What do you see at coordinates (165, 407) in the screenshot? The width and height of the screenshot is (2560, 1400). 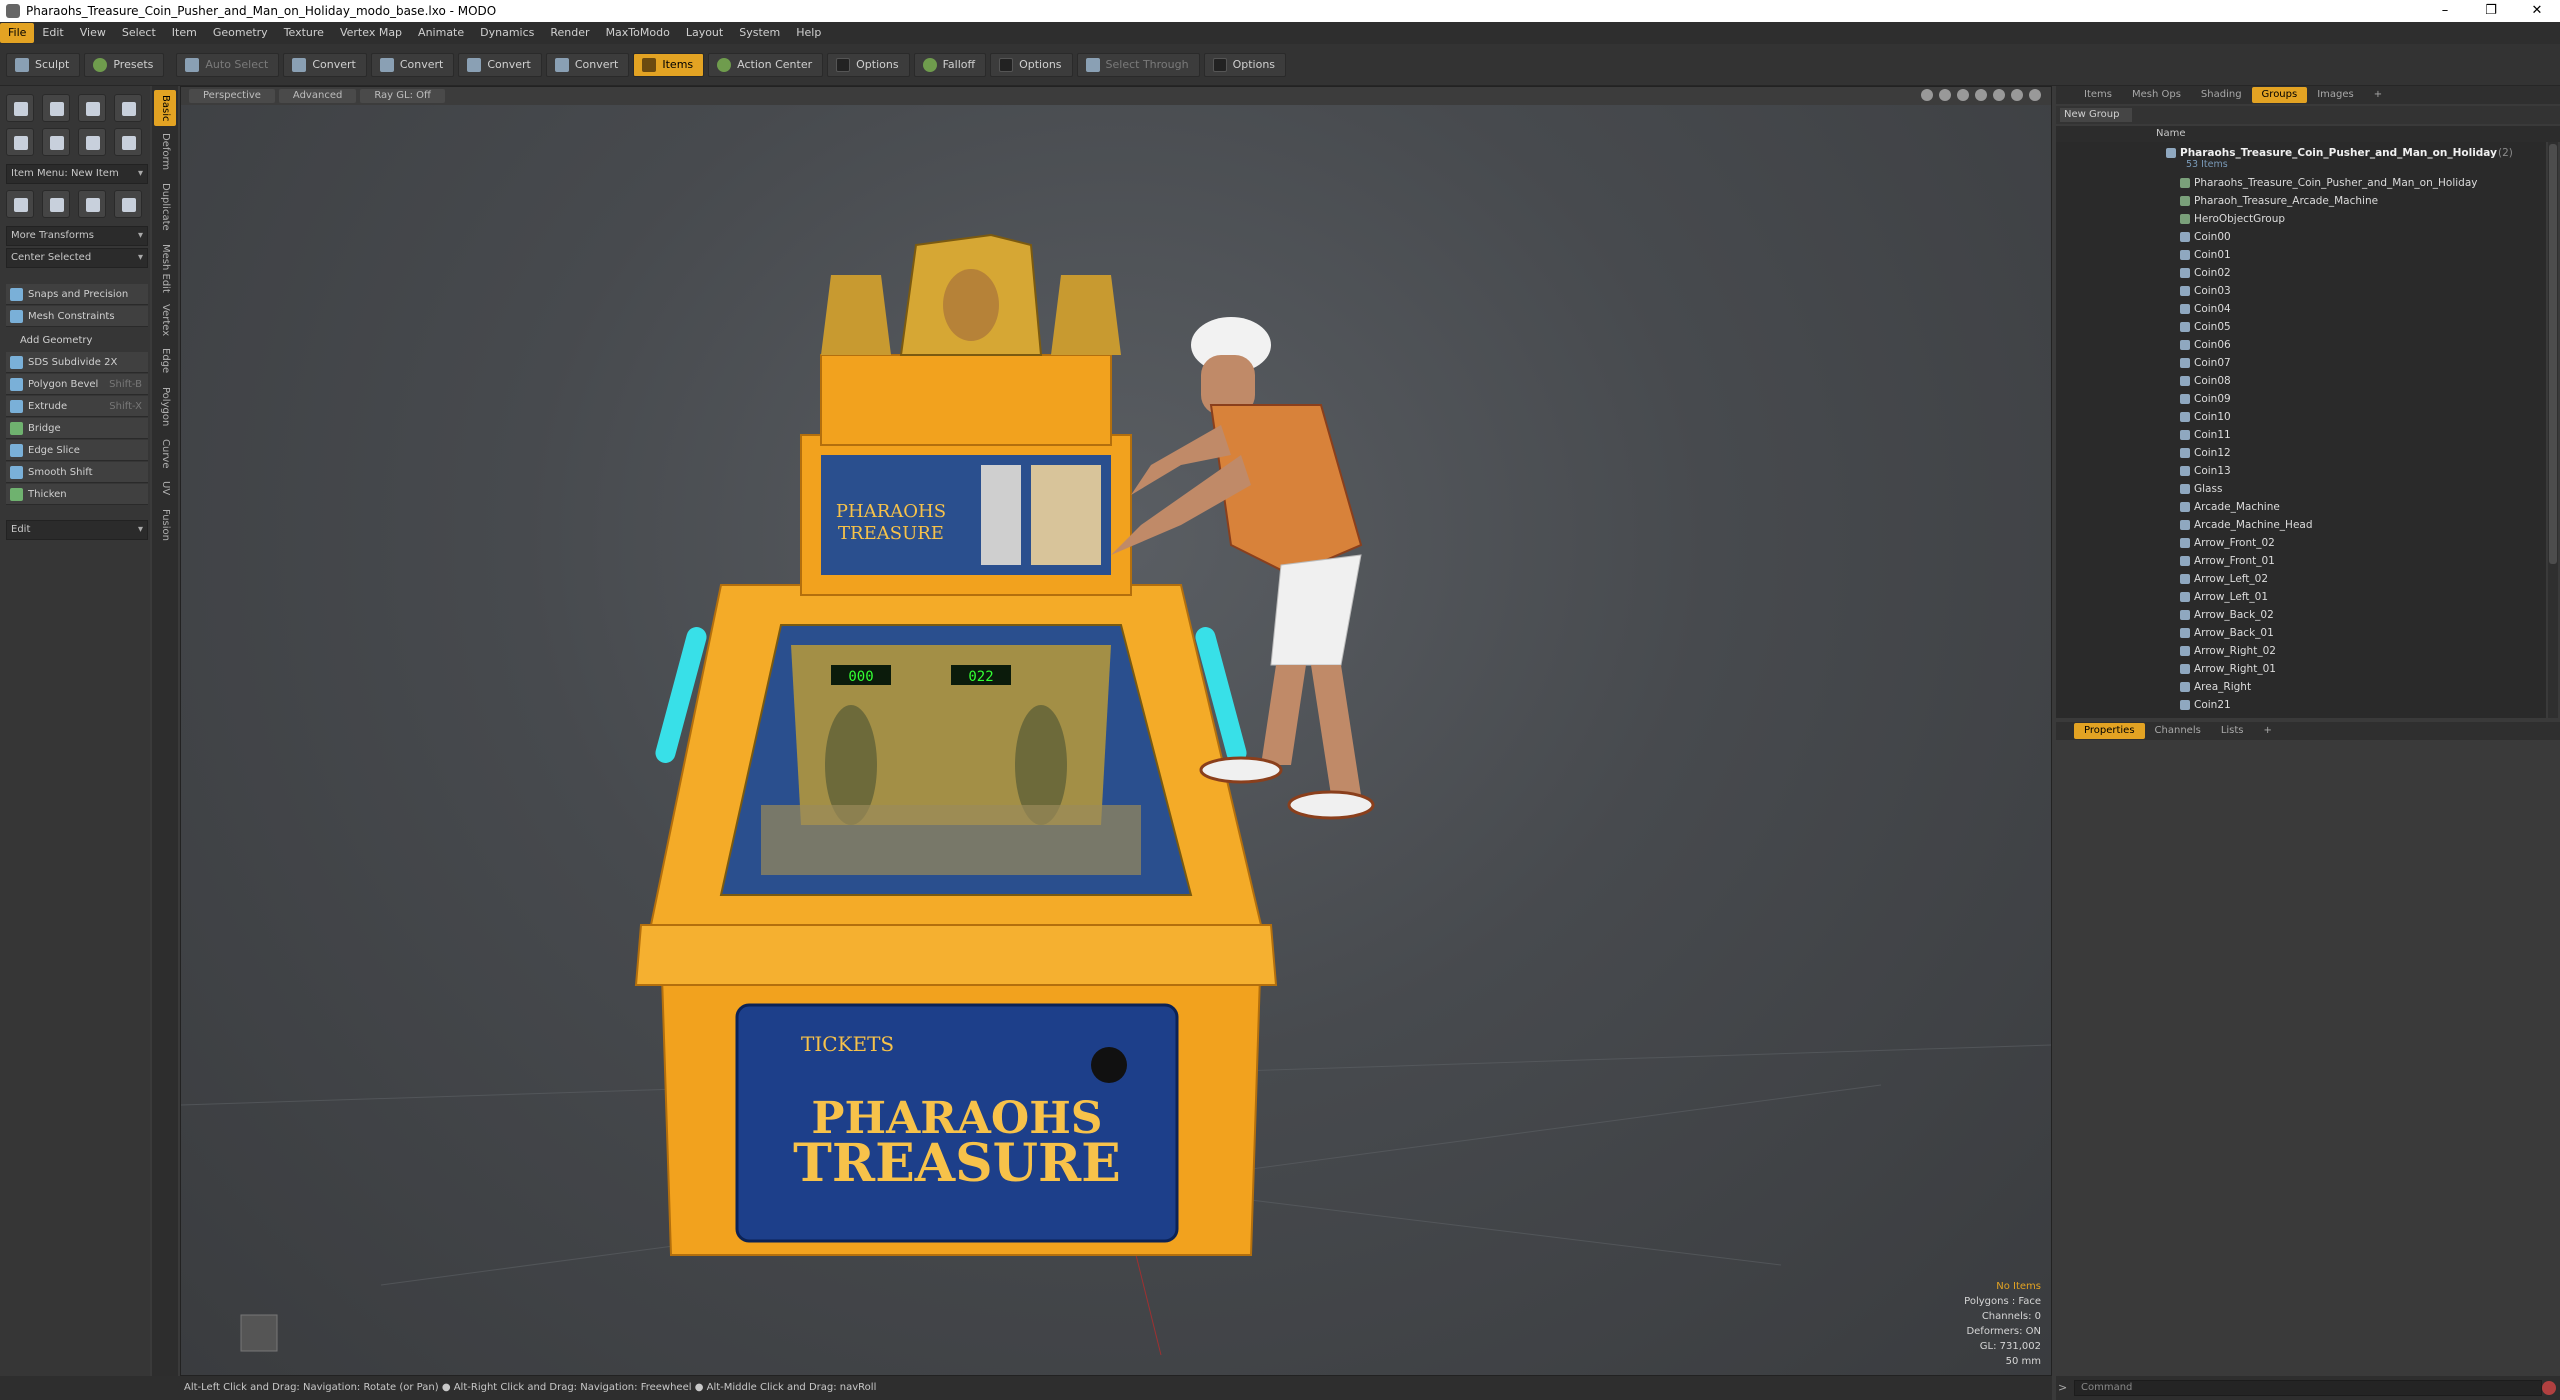 I see `vtab-polygon: Polygon` at bounding box center [165, 407].